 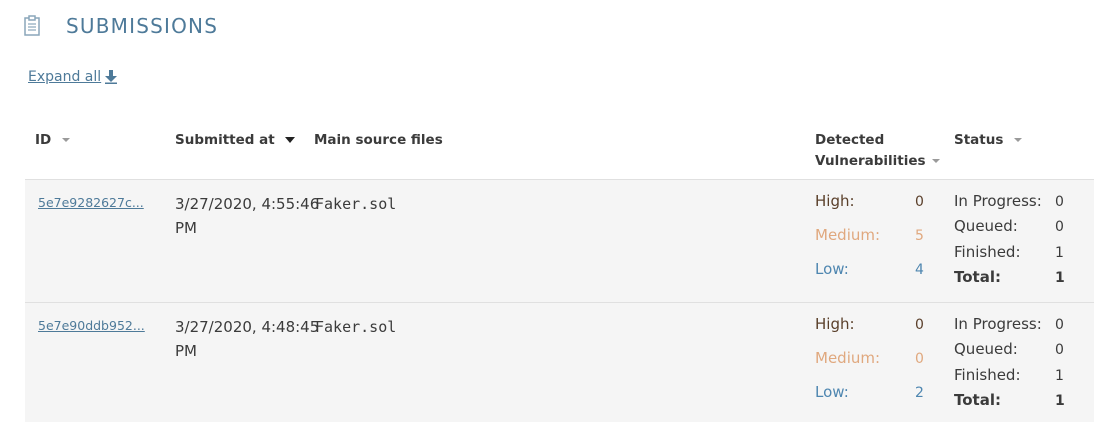 I want to click on expand-all-link: Expand all, so click(x=73, y=77).